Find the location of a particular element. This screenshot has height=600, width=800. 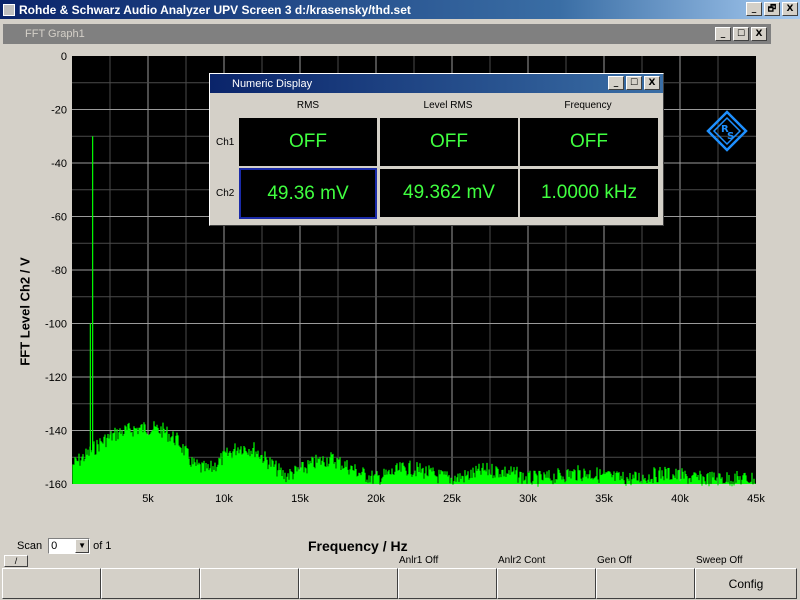

column-header-frequency: Frequency is located at coordinates (588, 105).